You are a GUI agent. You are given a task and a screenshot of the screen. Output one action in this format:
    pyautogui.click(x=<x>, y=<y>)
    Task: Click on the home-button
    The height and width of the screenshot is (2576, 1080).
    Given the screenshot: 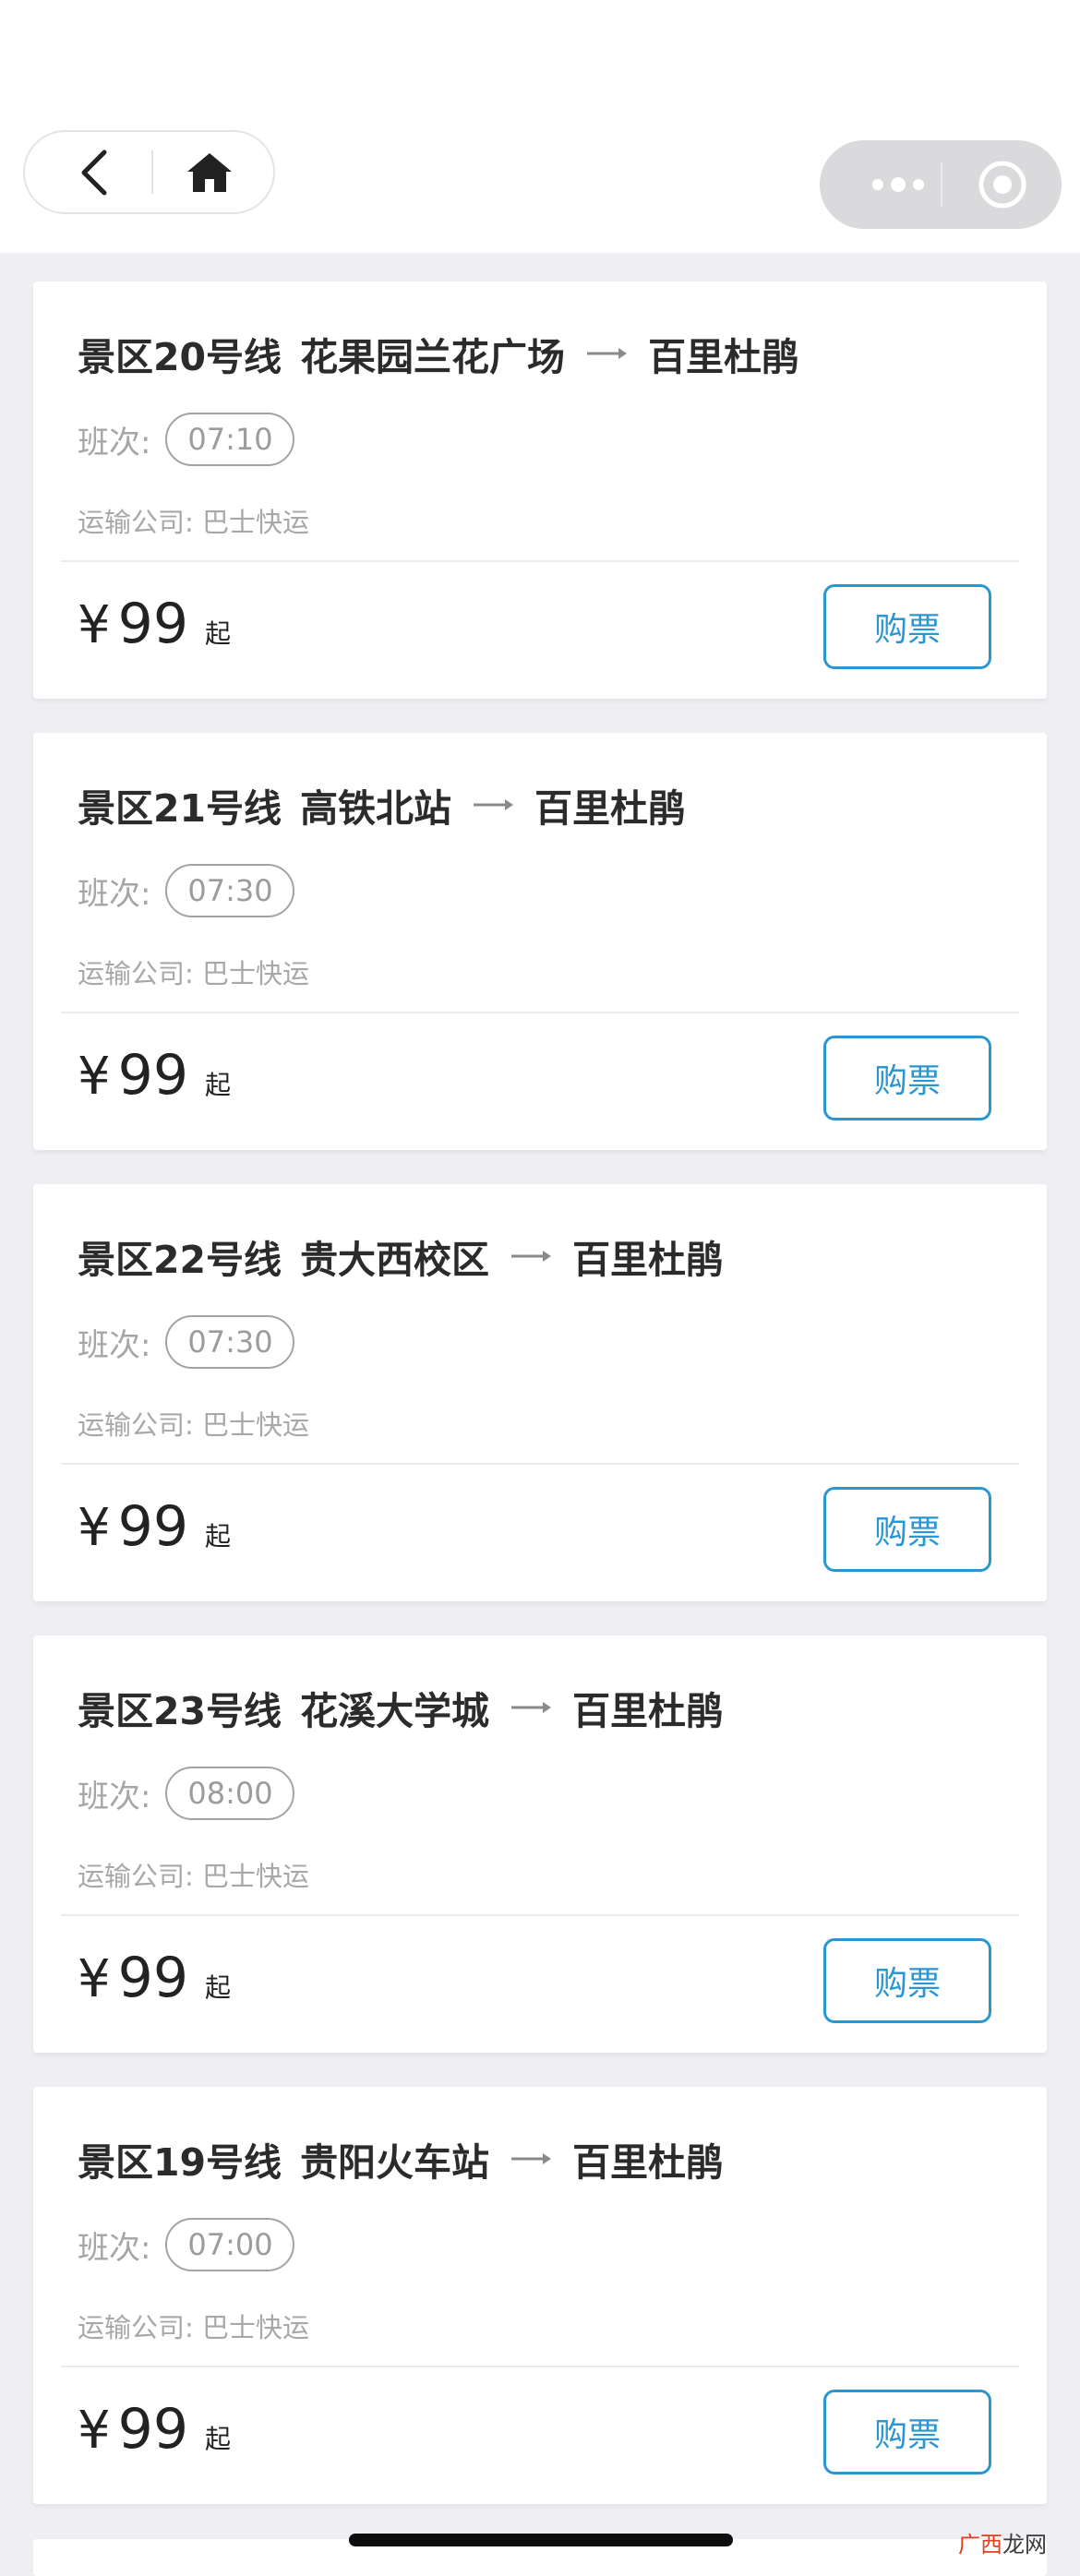 What is the action you would take?
    pyautogui.click(x=209, y=172)
    